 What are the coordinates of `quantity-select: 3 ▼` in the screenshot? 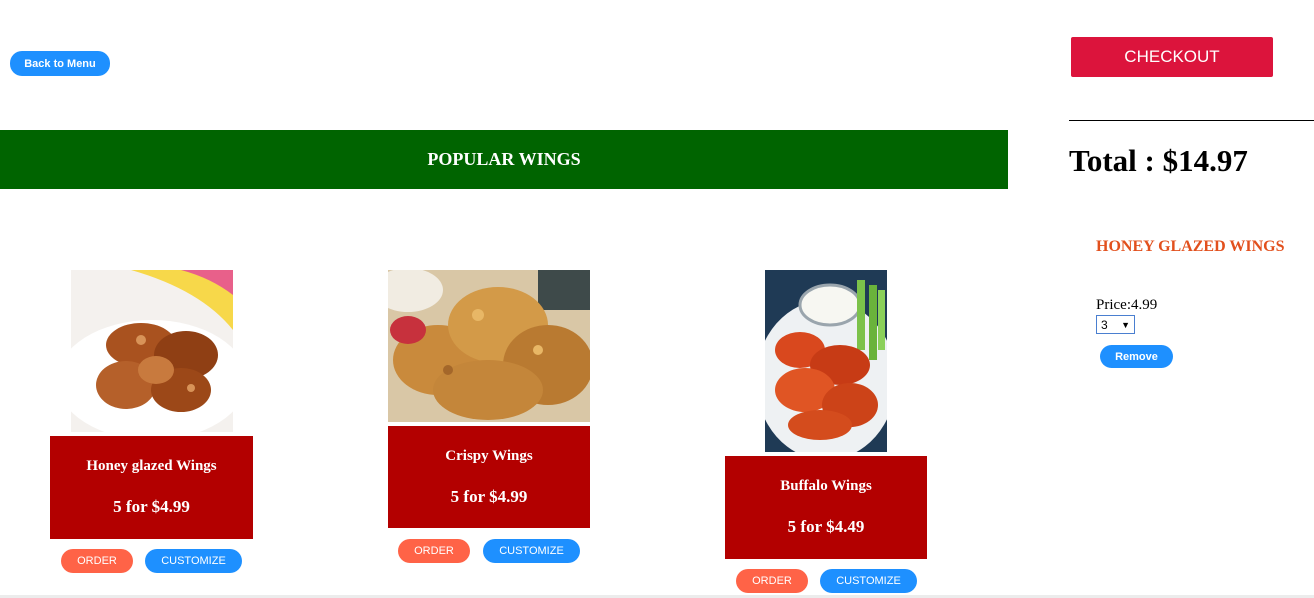 It's located at (1115, 324).